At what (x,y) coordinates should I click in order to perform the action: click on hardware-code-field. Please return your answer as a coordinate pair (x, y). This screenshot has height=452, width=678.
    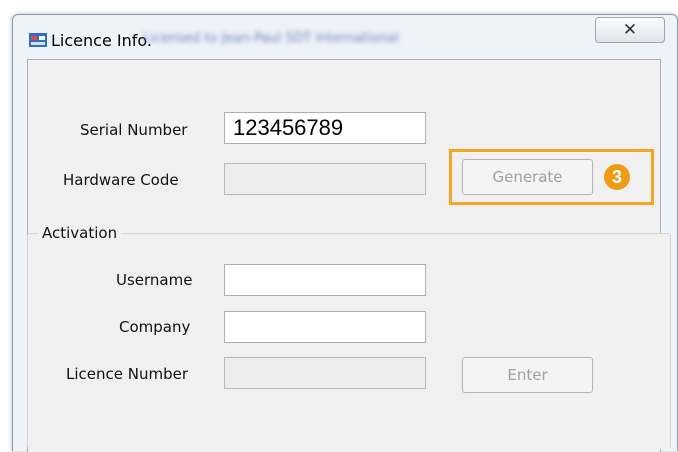
    Looking at the image, I should click on (325, 179).